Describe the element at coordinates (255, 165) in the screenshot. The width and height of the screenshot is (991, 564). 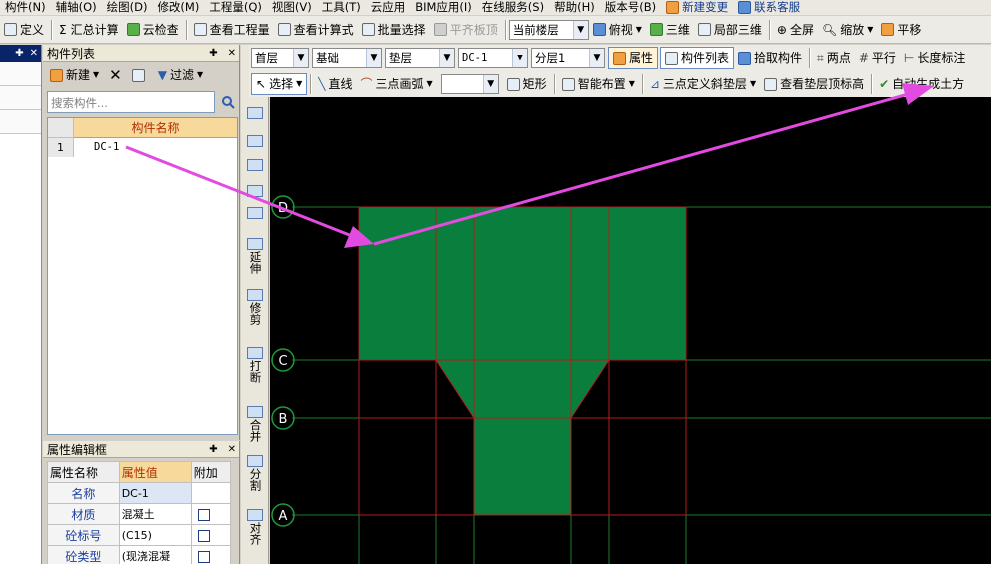
I see `flip-tool` at that location.